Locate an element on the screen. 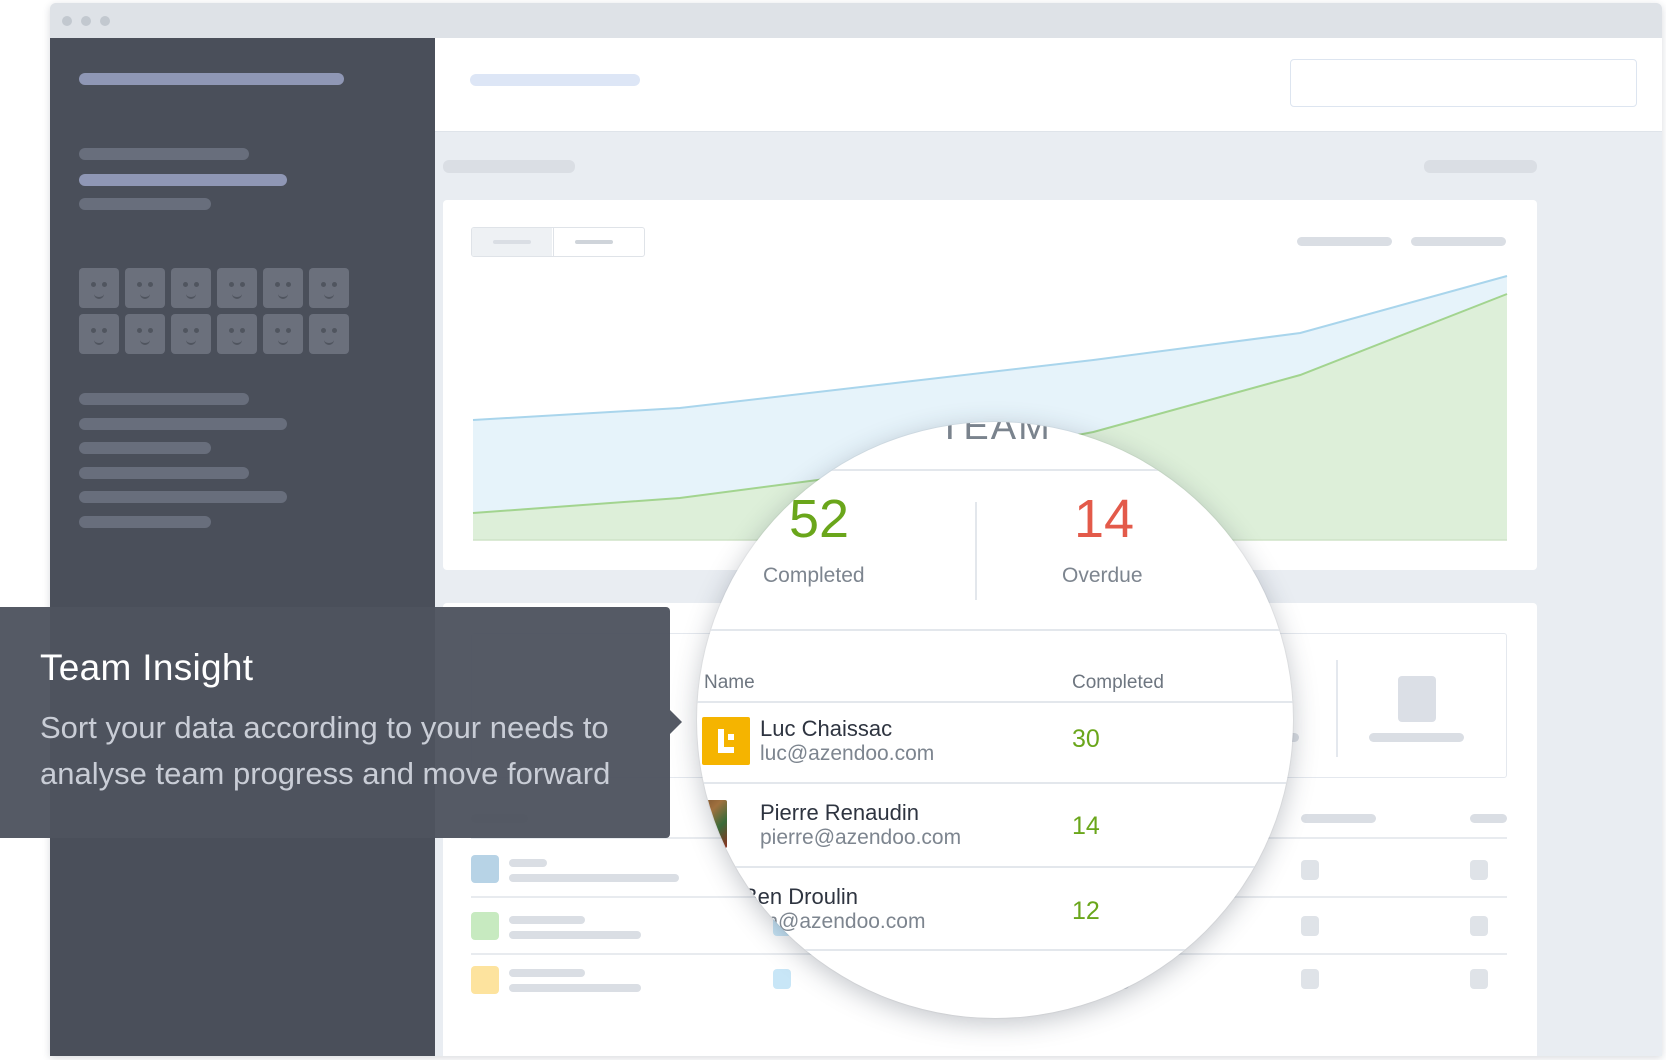 This screenshot has width=1666, height=1060. member-completed-count: 30 is located at coordinates (1086, 739).